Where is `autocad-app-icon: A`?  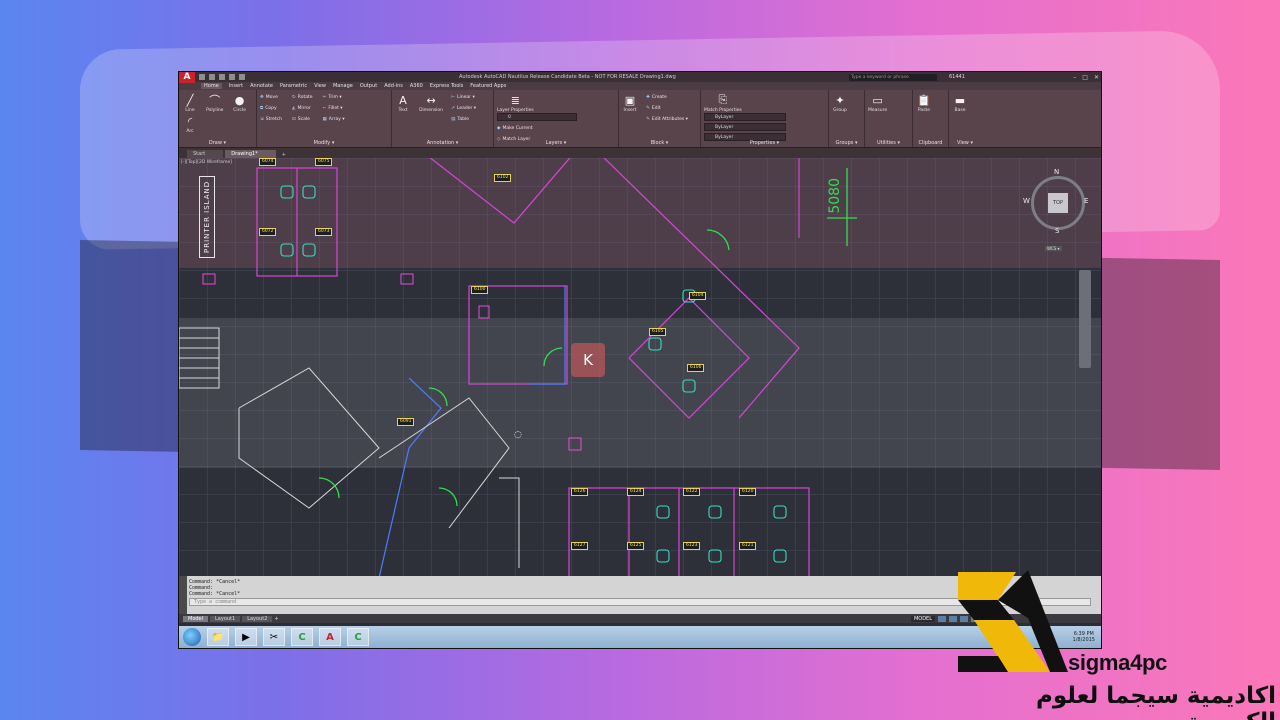 autocad-app-icon: A is located at coordinates (330, 637).